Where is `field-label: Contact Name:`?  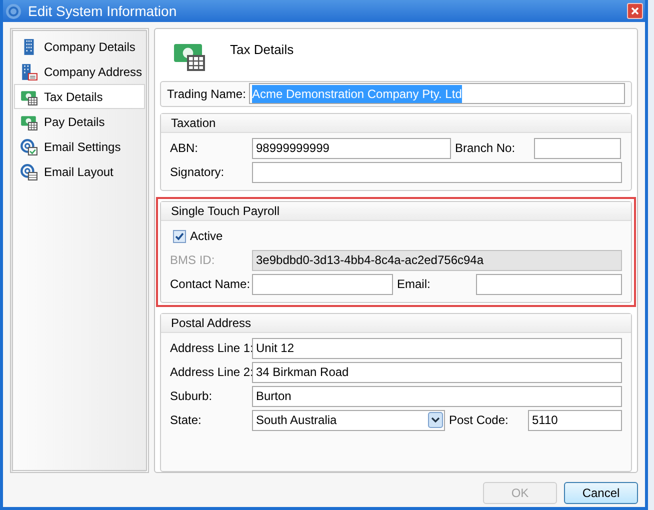 field-label: Contact Name: is located at coordinates (211, 284).